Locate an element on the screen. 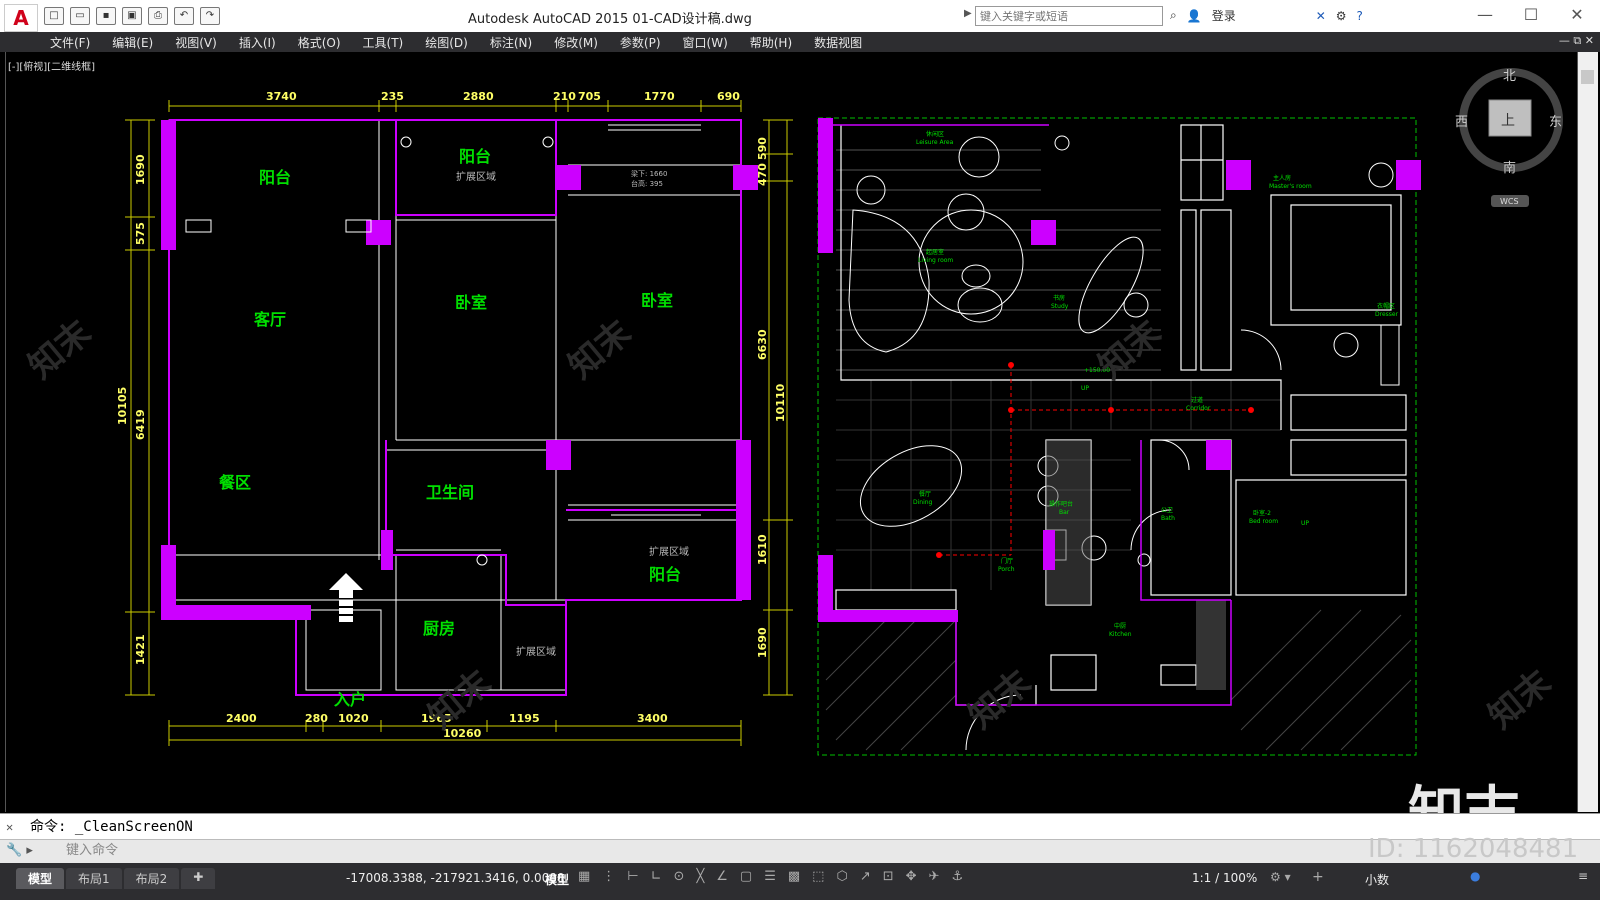 This screenshot has height=900, width=1600. login-button: 登录 is located at coordinates (1224, 15).